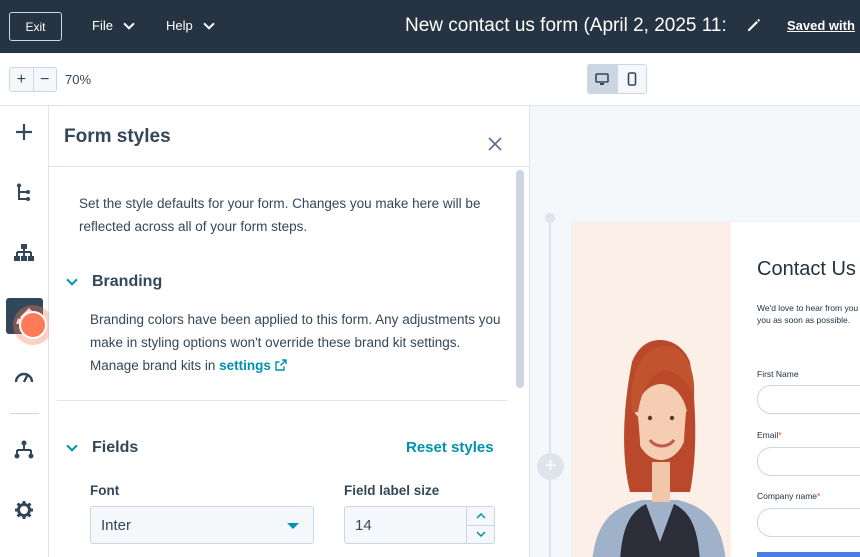  Describe the element at coordinates (24, 132) in the screenshot. I see `add-icon` at that location.